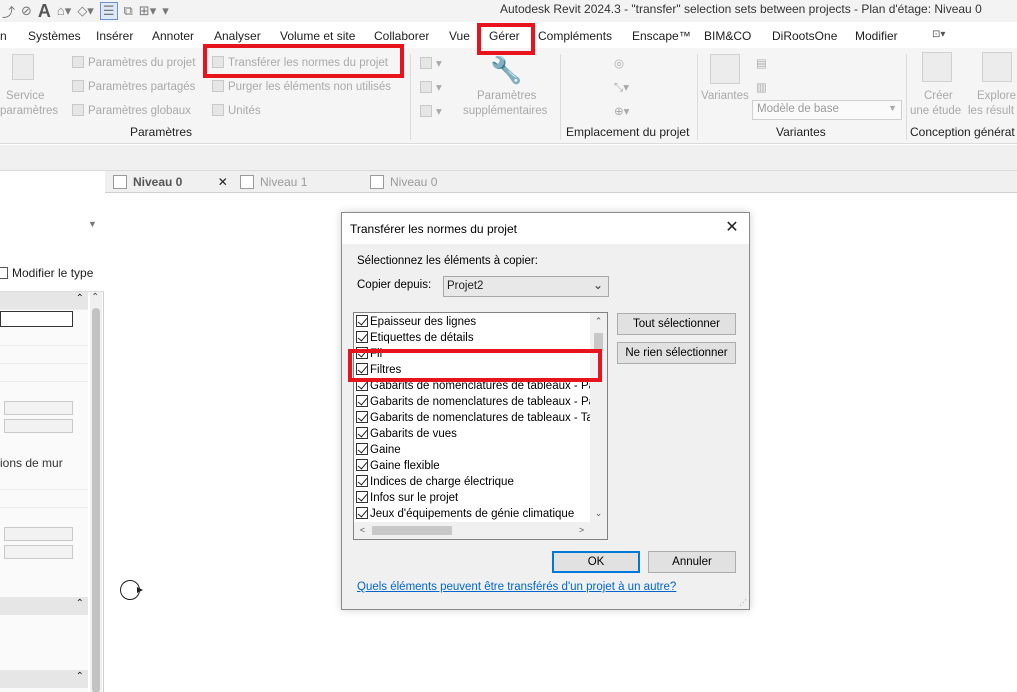  What do you see at coordinates (473, 514) in the screenshot?
I see `list-item: Jeux d'équipements de génie climatique` at bounding box center [473, 514].